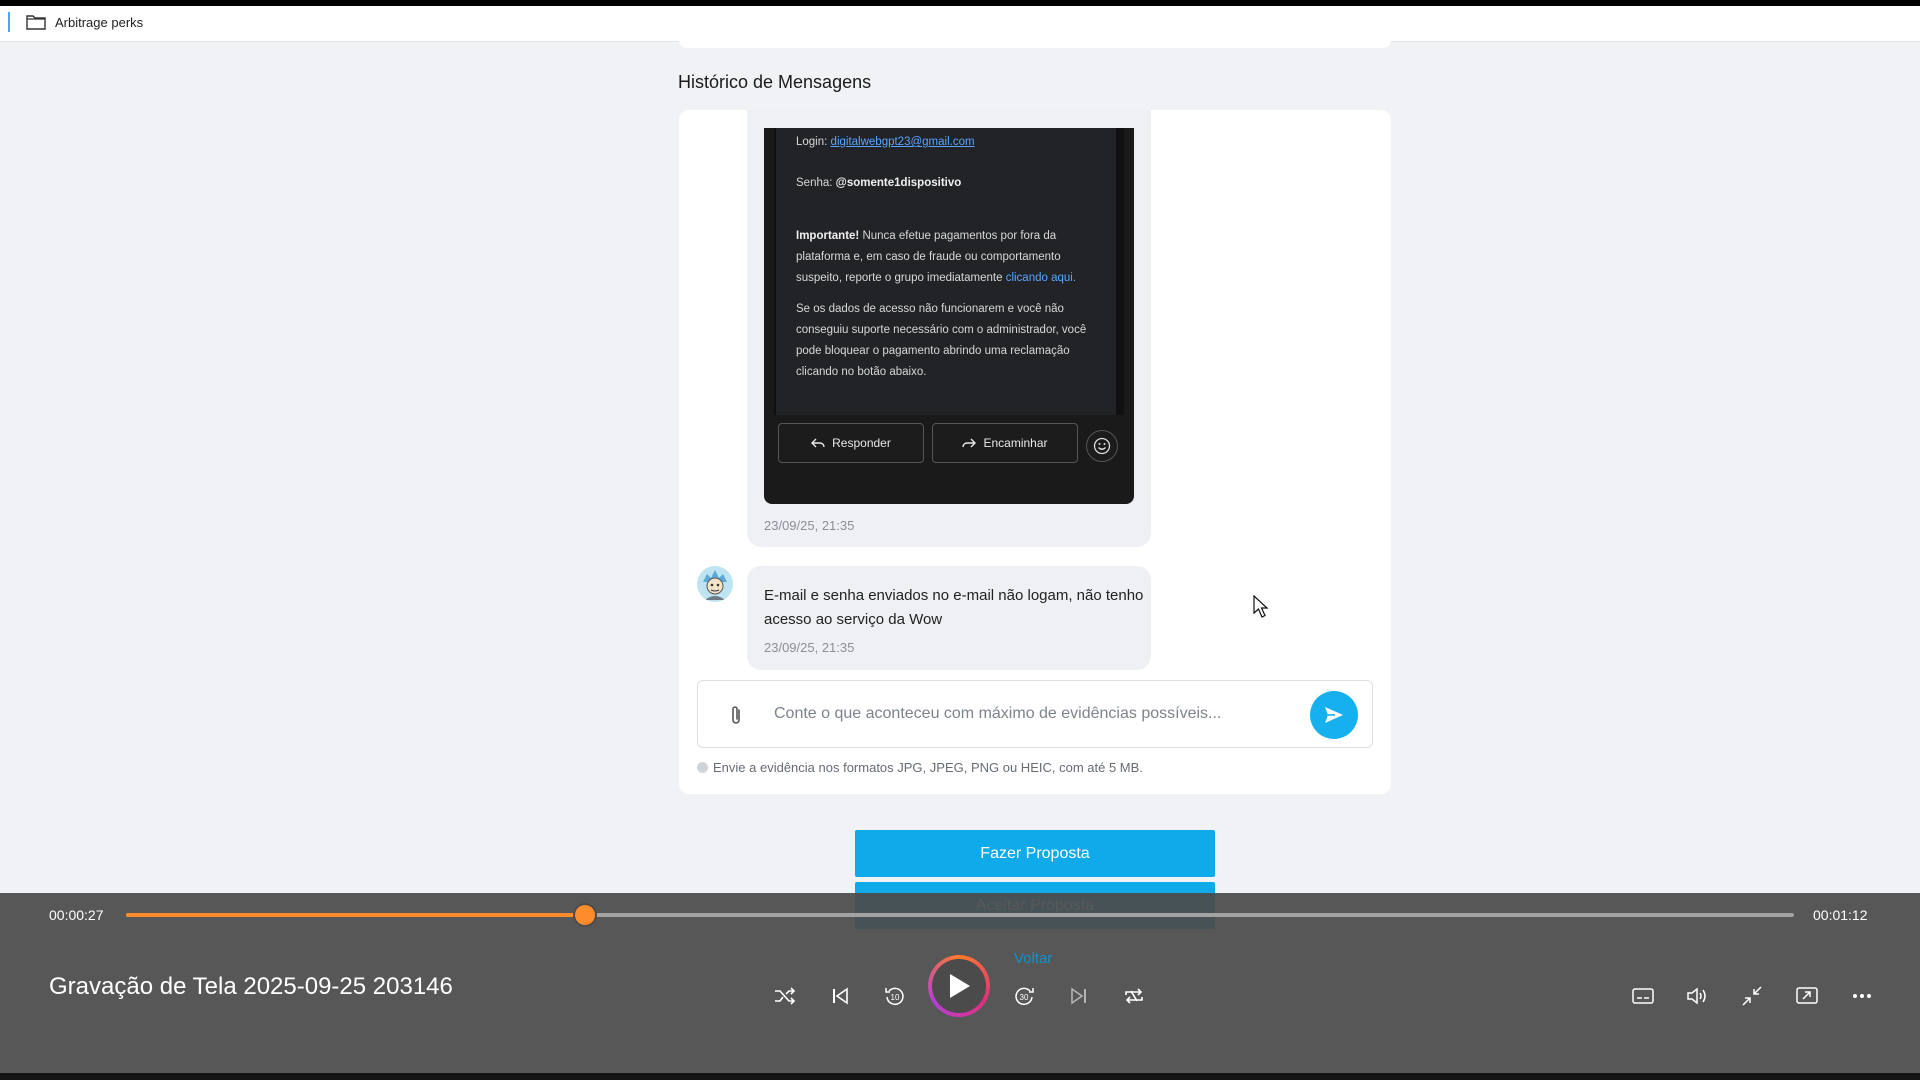 The image size is (1920, 1080). I want to click on screenshot-login-line: Login: digitalwebgpt23@gmail.com, so click(885, 142).